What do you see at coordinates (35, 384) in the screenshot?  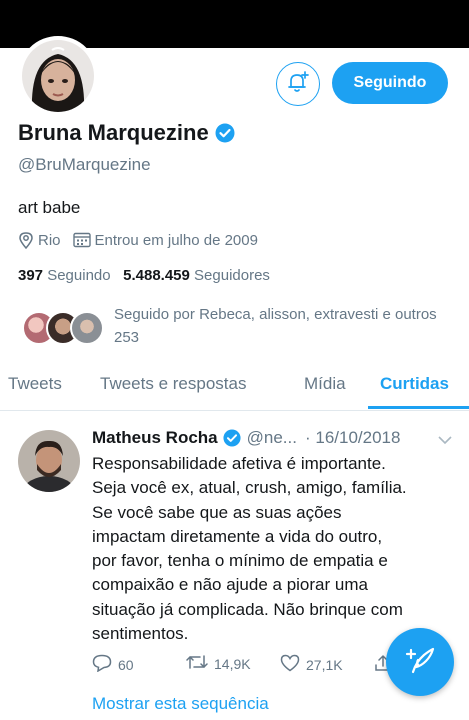 I see `tab-tweets: Tweets` at bounding box center [35, 384].